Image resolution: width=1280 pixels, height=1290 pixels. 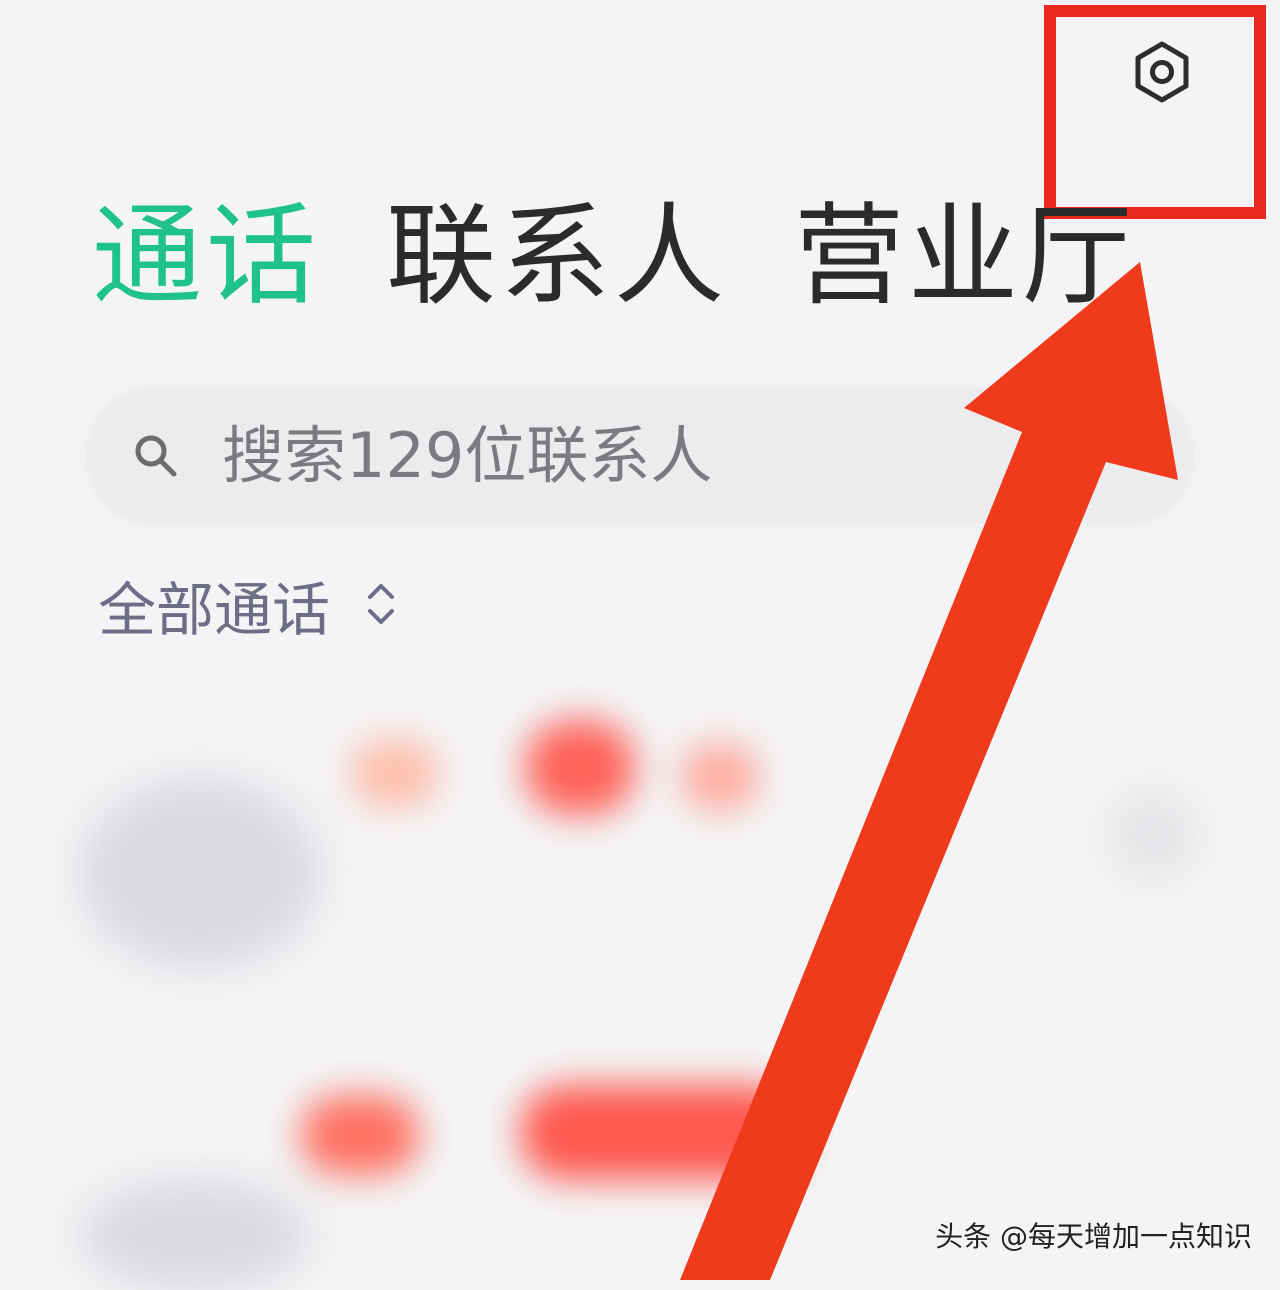 I want to click on blurred-trailing-icon, so click(x=1153, y=835).